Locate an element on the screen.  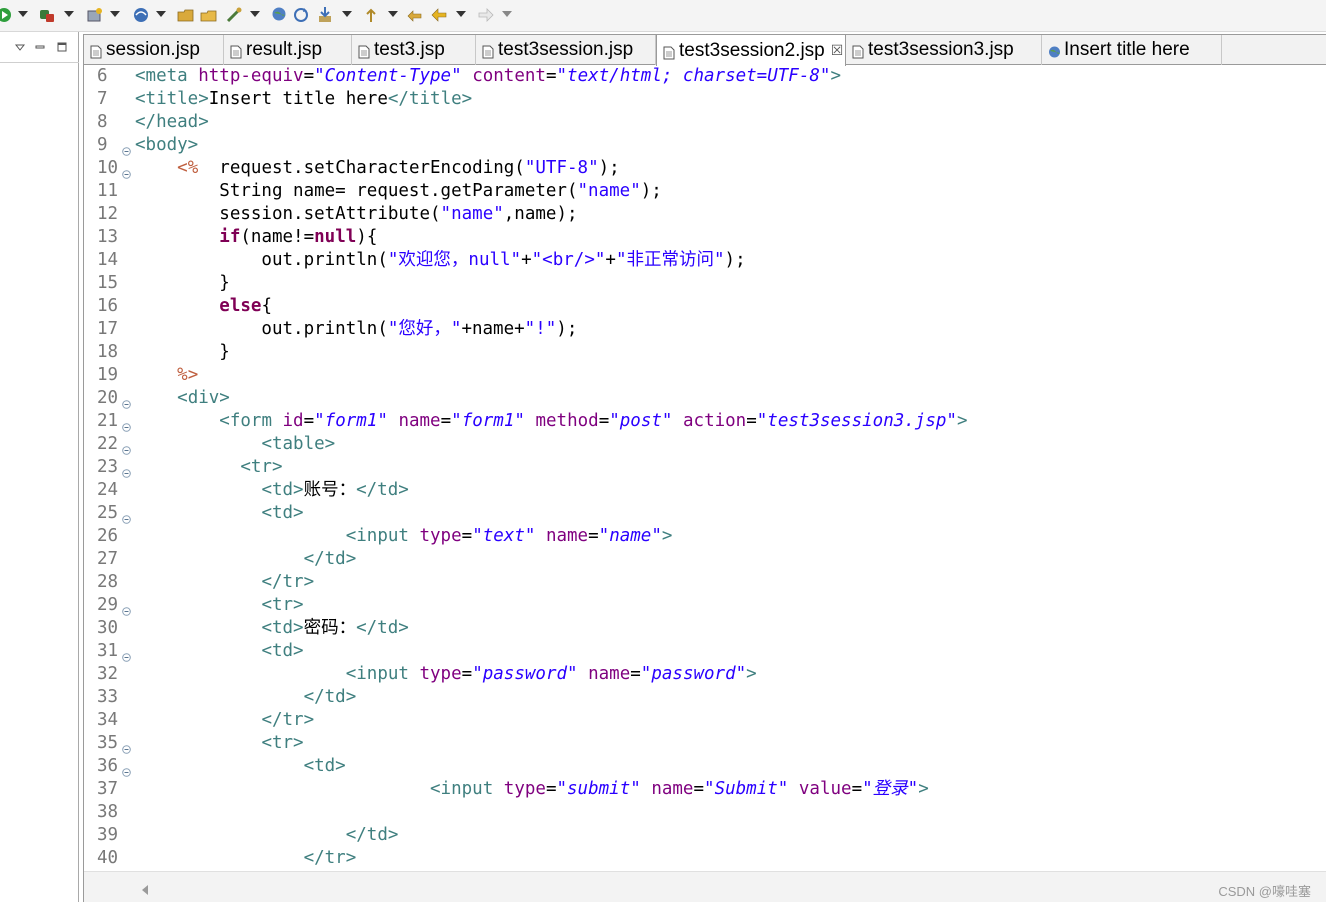
last-edit-icon is located at coordinates (416, 15).